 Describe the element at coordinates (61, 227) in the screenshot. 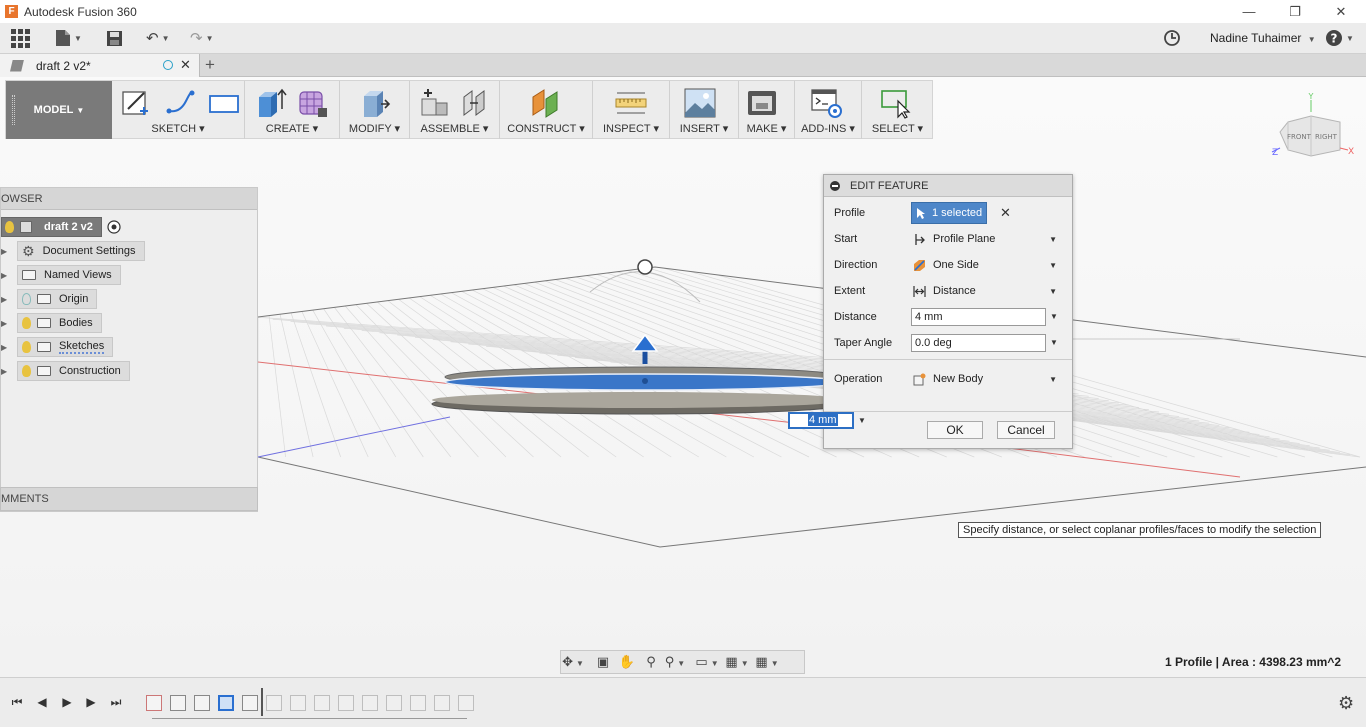

I see `browser-root-item: draft 2 v2` at that location.